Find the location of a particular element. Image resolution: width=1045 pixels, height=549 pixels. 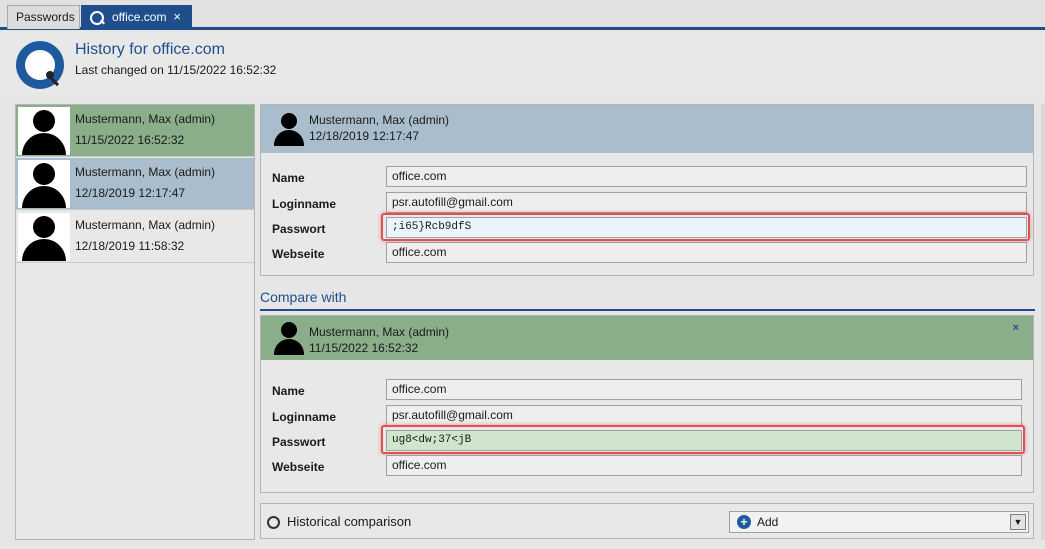

chevron-down-icon: ▼ is located at coordinates (1018, 522).